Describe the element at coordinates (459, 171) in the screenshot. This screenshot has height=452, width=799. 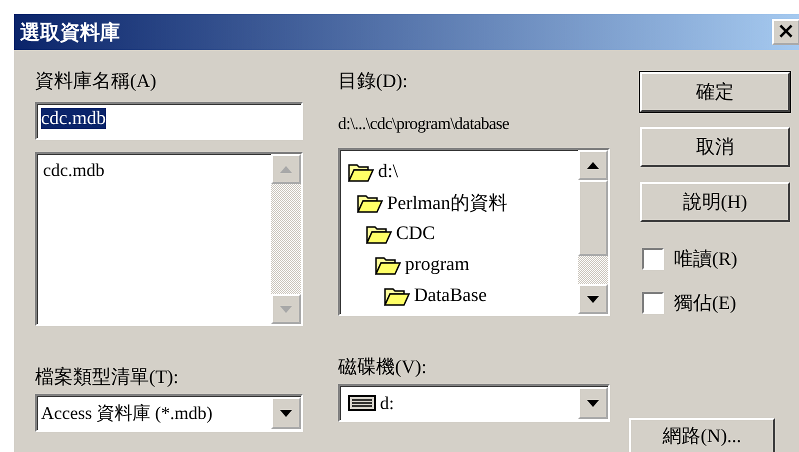
I see `folder-item: d:\` at that location.